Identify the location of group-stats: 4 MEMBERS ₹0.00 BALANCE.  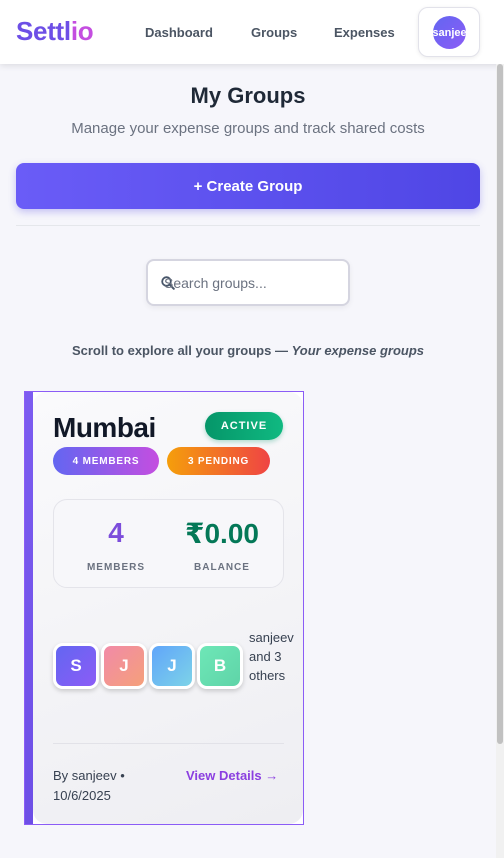
(168, 543).